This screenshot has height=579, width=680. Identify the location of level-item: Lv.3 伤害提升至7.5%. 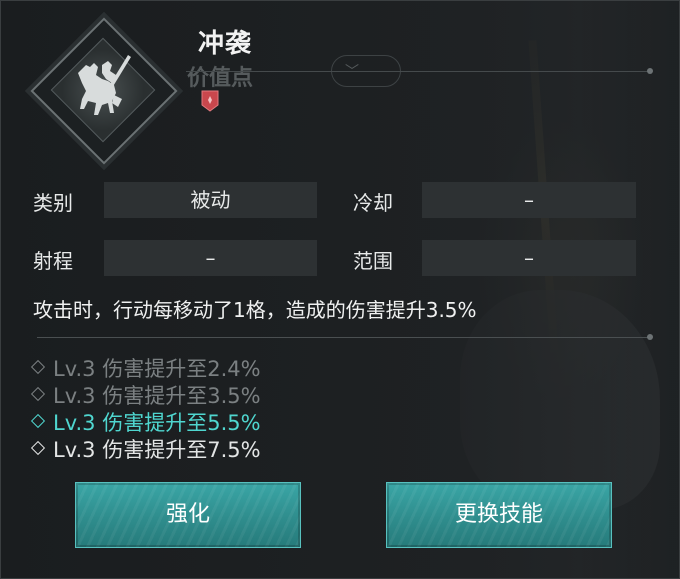
(145, 449).